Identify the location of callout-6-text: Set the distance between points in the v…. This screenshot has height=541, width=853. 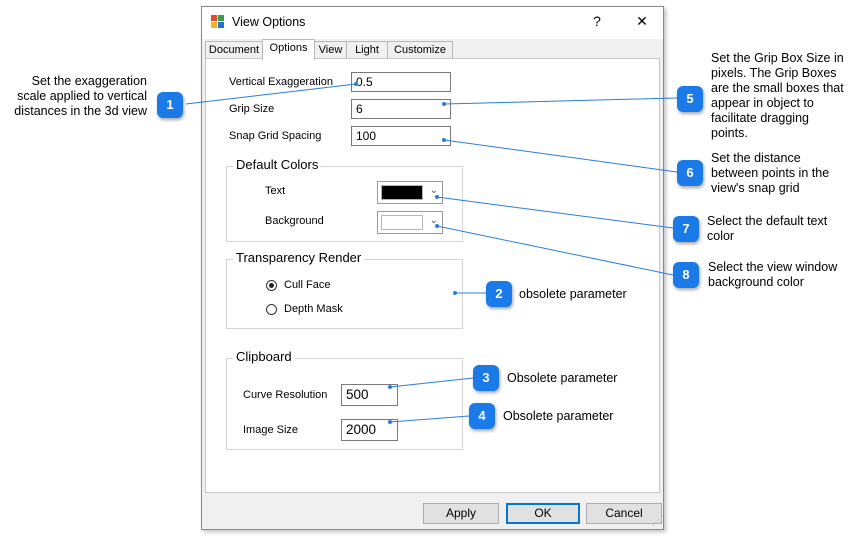
(770, 173).